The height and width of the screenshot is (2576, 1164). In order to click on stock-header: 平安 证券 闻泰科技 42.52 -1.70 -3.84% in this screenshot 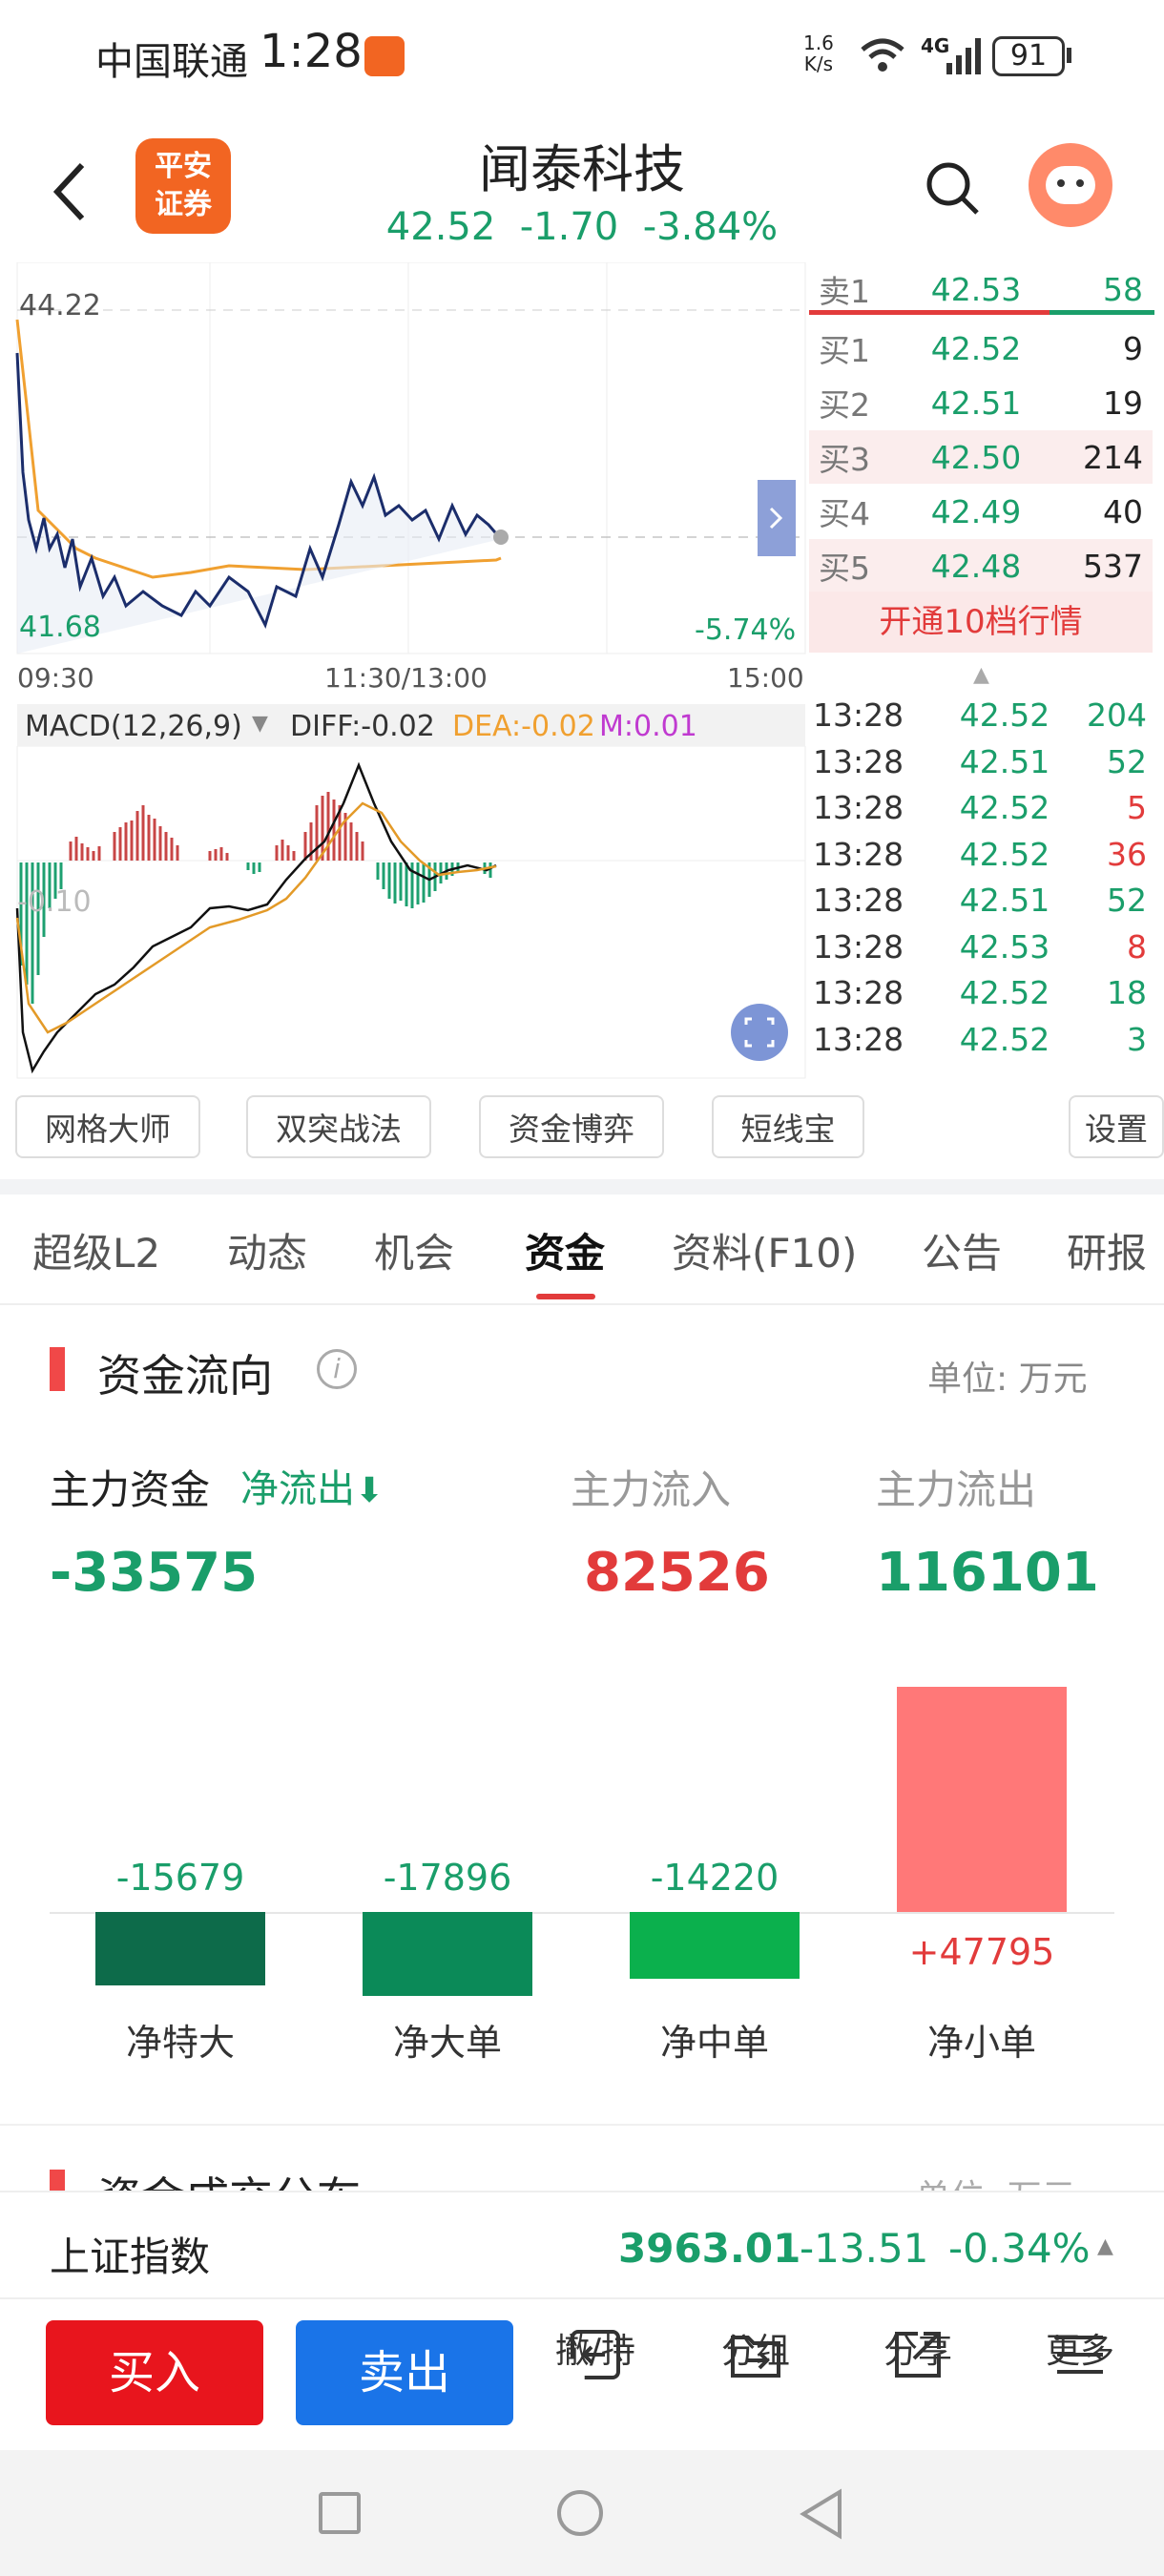, I will do `click(582, 190)`.